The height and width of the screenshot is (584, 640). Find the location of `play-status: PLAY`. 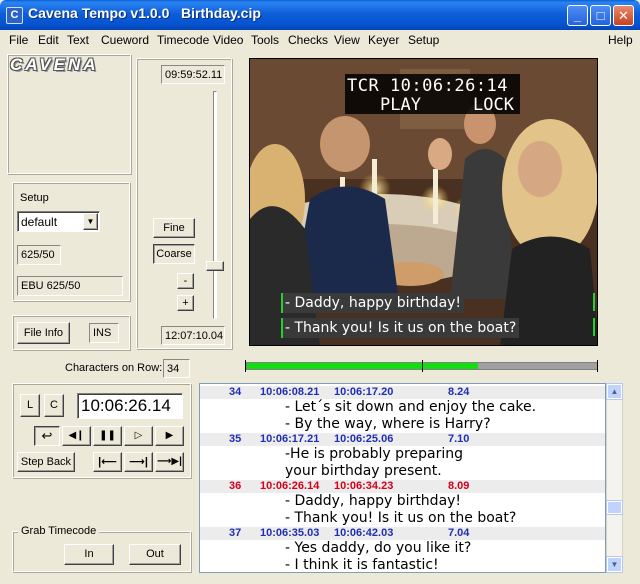

play-status: PLAY is located at coordinates (400, 105).